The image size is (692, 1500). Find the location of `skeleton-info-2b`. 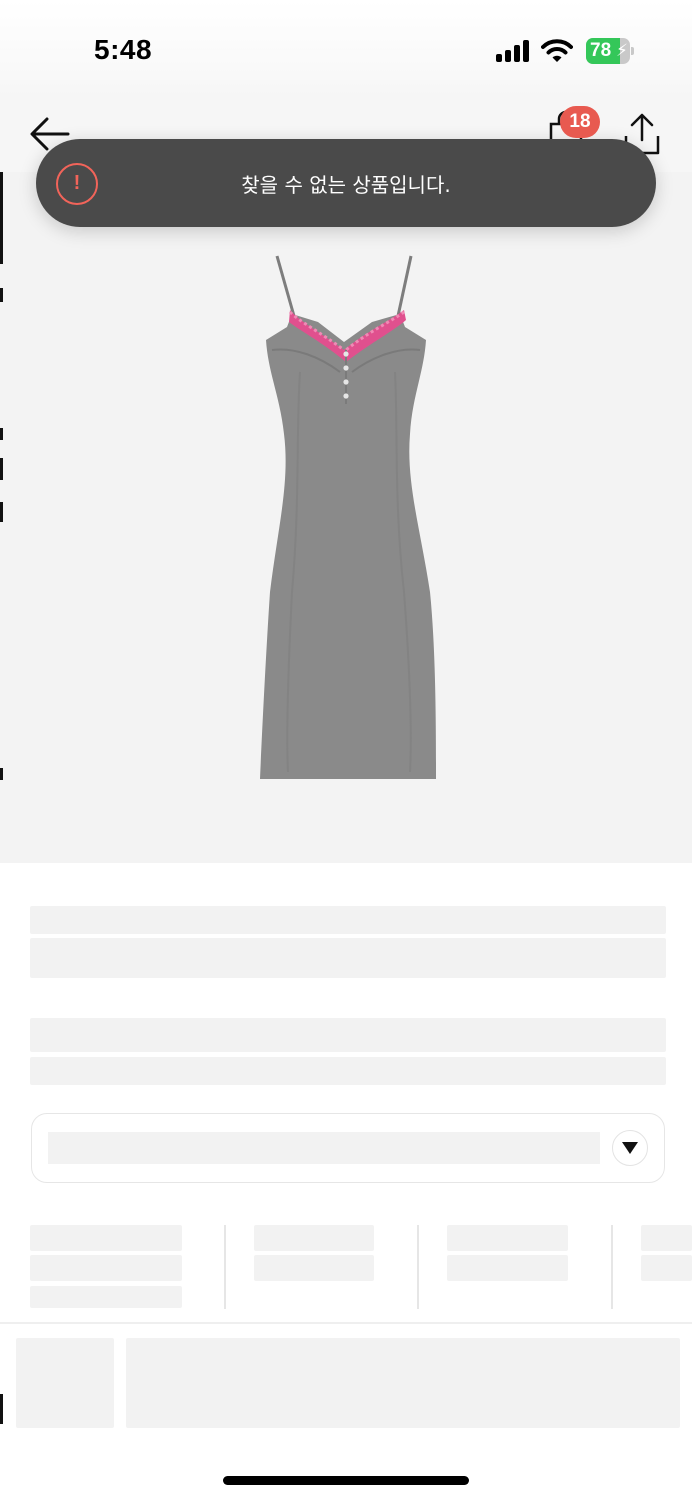

skeleton-info-2b is located at coordinates (314, 1268).